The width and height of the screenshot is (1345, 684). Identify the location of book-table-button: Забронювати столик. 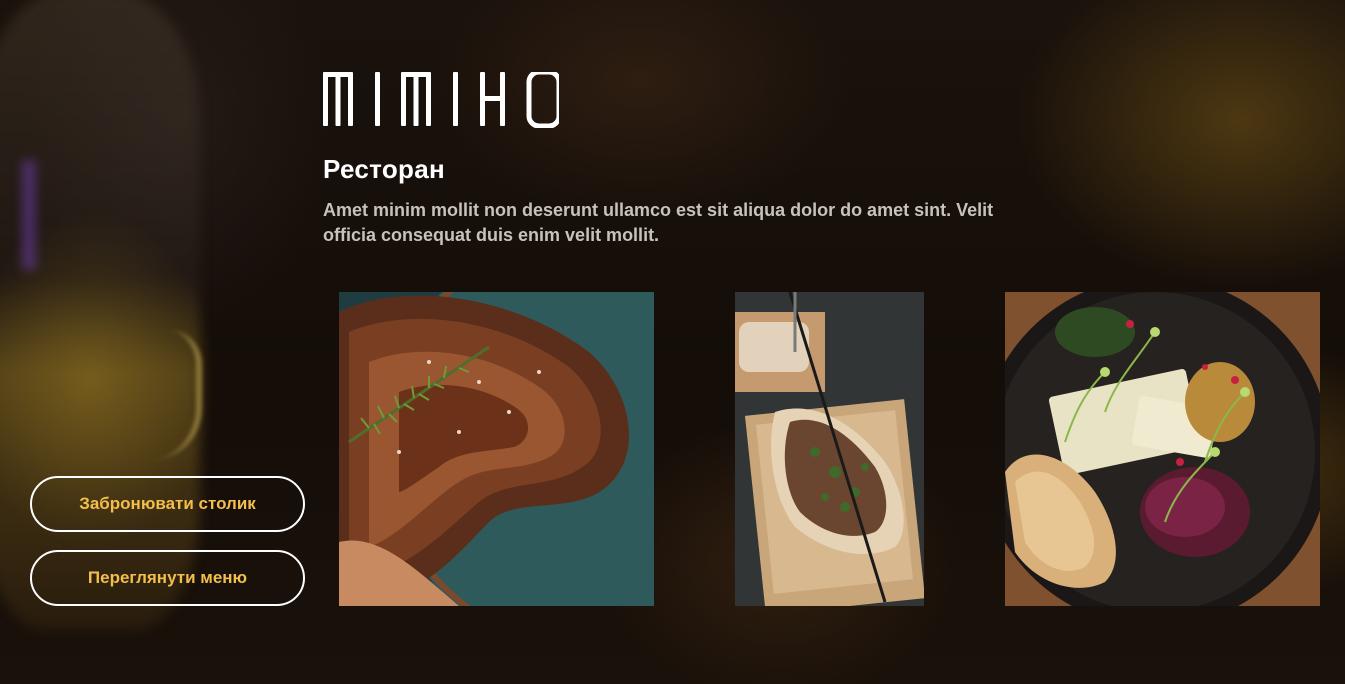
(167, 504).